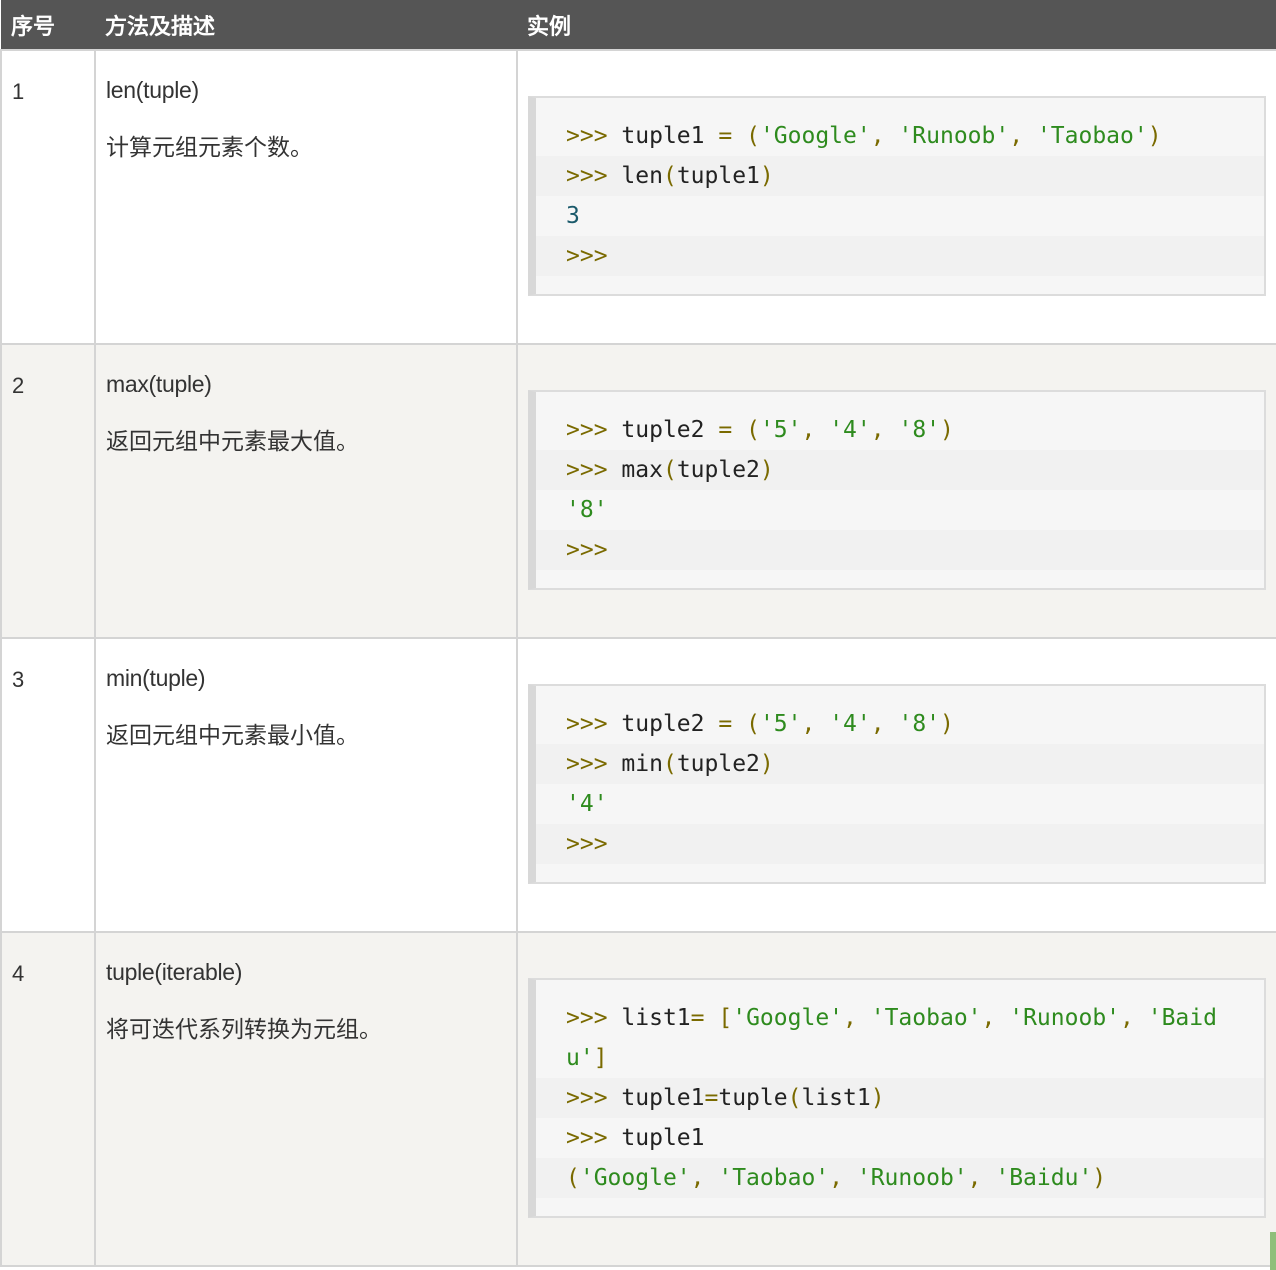 This screenshot has height=1270, width=1276. Describe the element at coordinates (48, 491) in the screenshot. I see `row-index: 2` at that location.